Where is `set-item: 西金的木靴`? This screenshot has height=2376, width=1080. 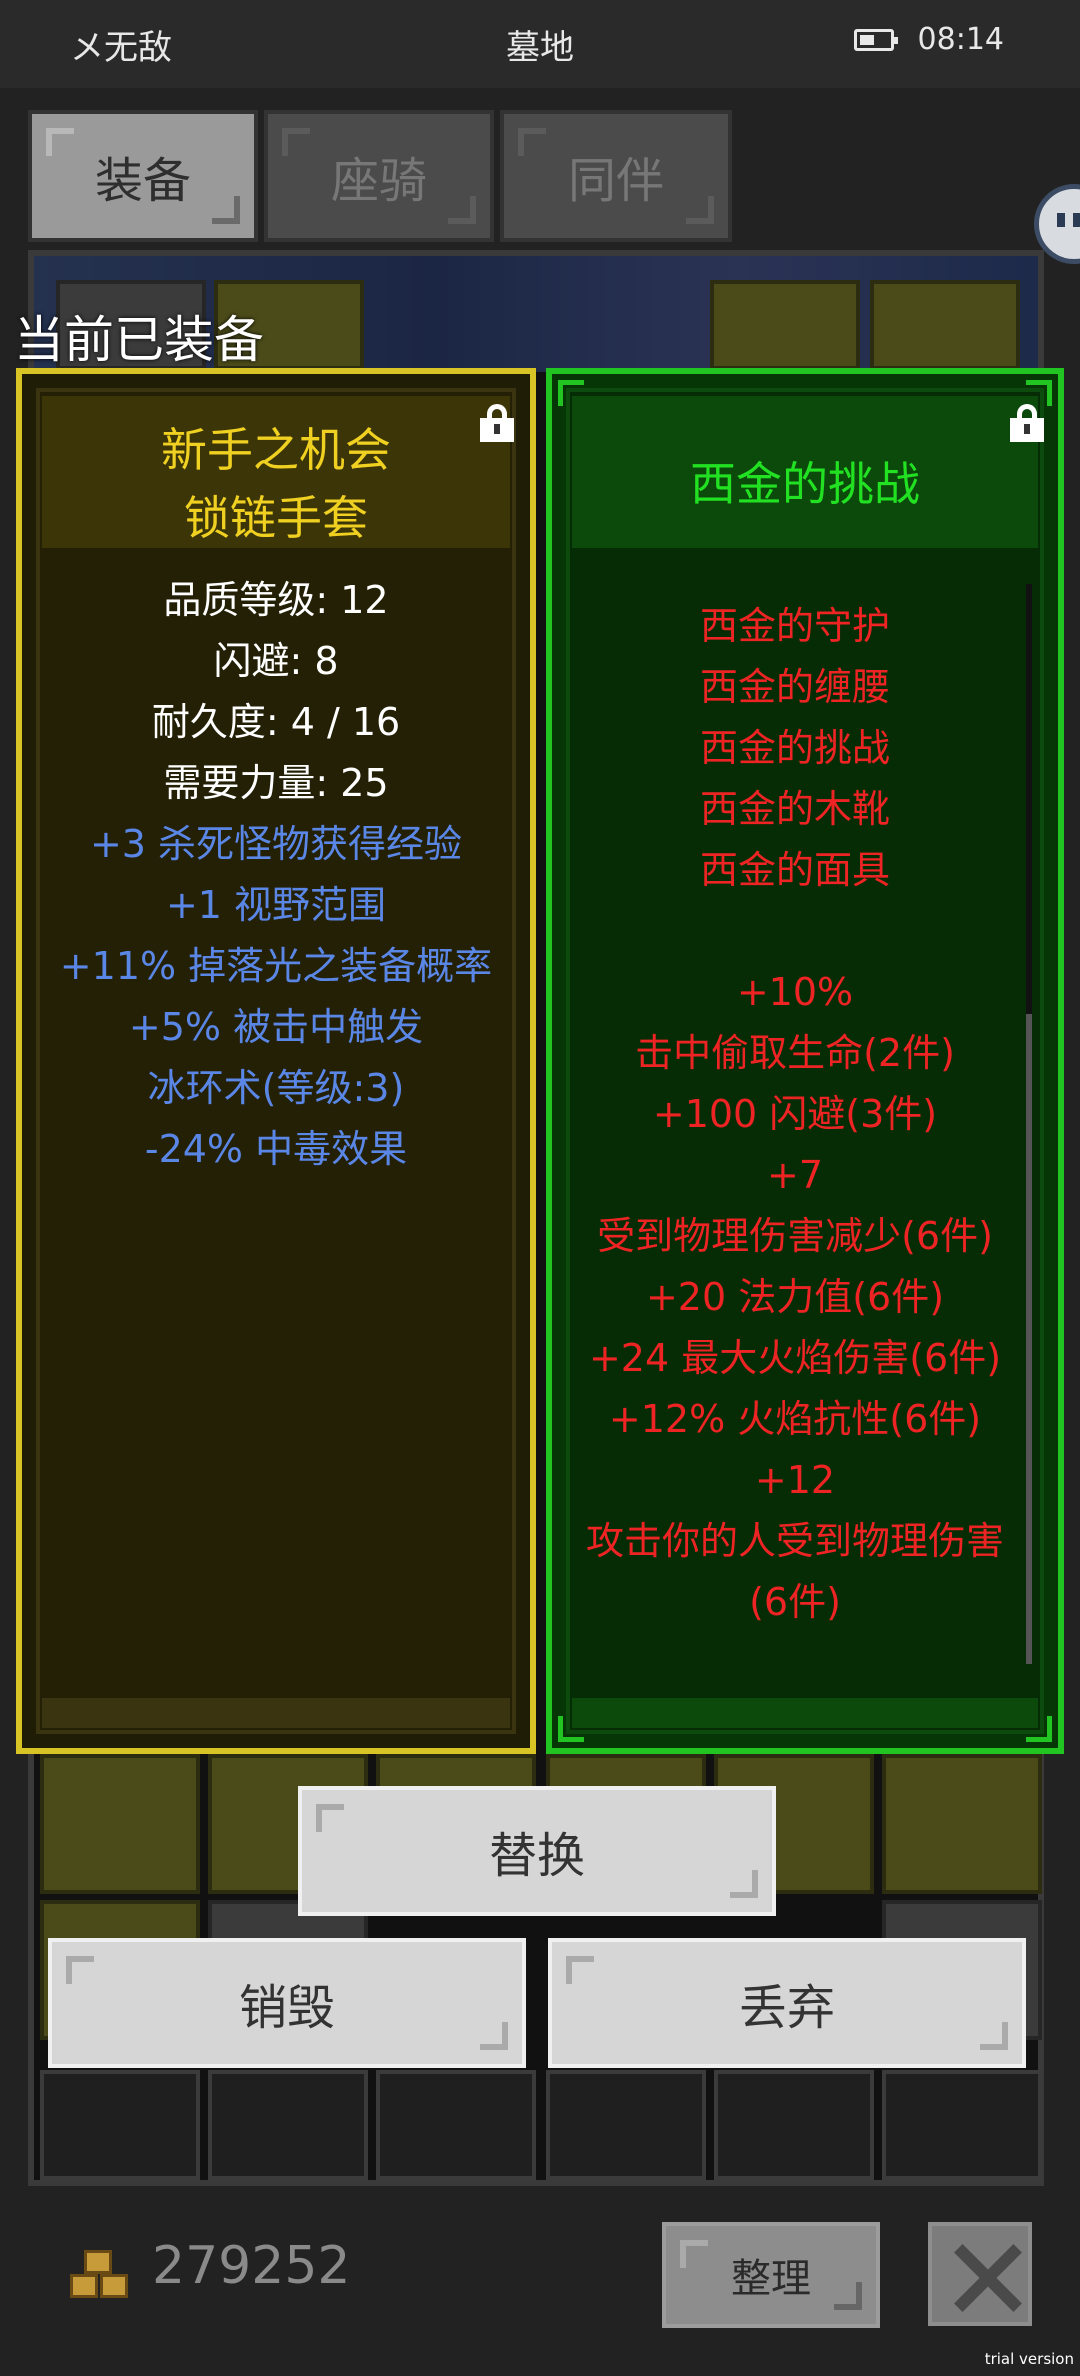 set-item: 西金的木靴 is located at coordinates (794, 809).